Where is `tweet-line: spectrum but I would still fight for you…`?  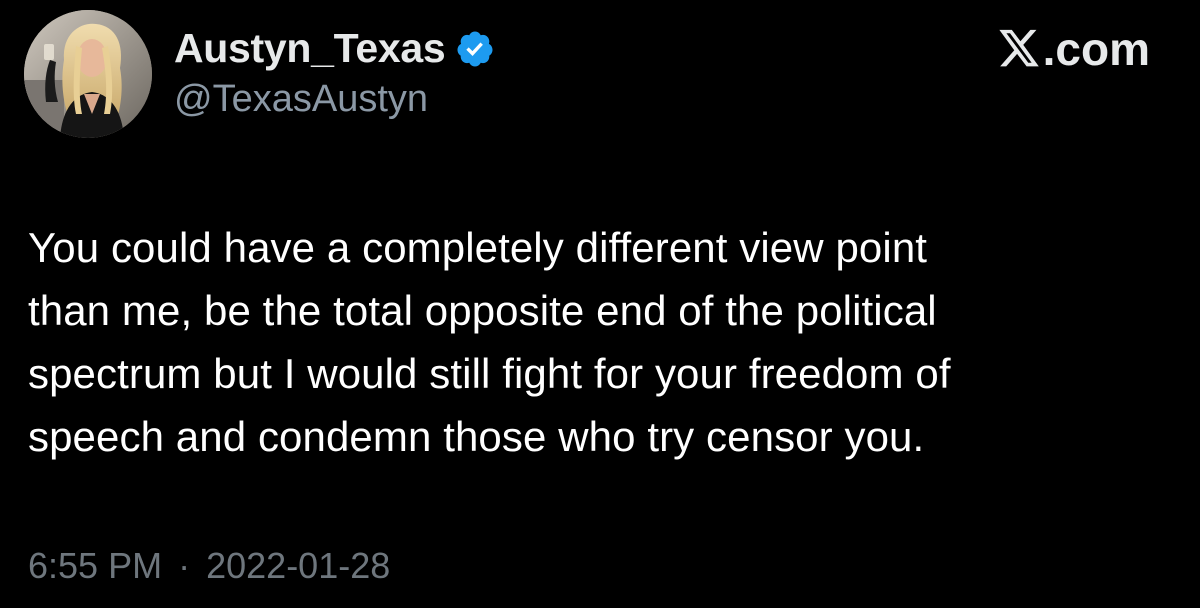 tweet-line: spectrum but I would still fight for you… is located at coordinates (489, 373).